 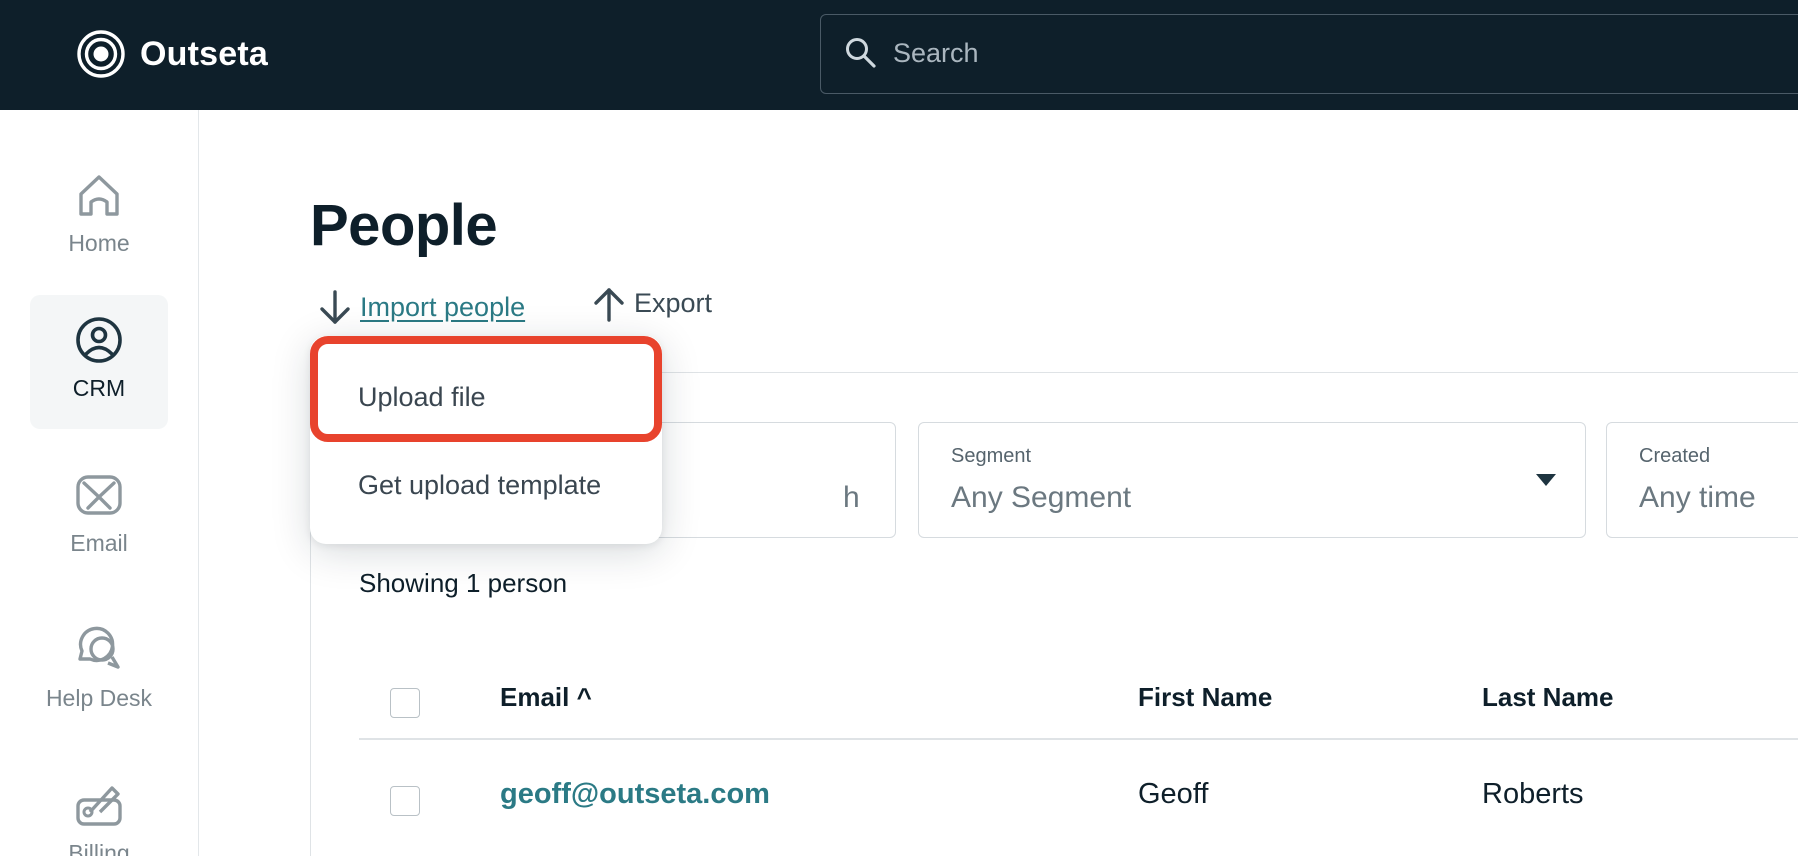 I want to click on select-all-checkbox, so click(x=405, y=703).